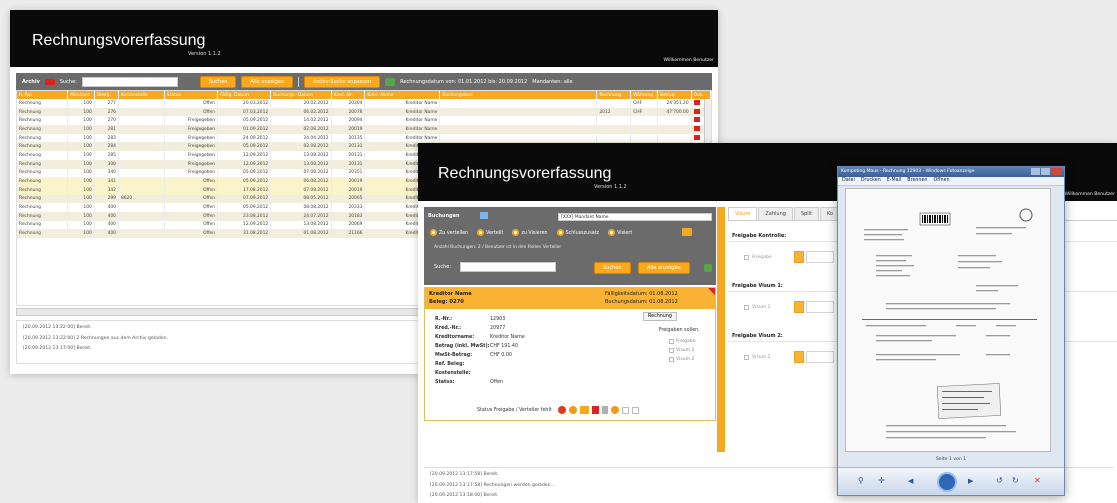 Image resolution: width=1117 pixels, height=503 pixels. Describe the element at coordinates (941, 181) in the screenshot. I see `viewer-menu-item: Öffnen` at that location.